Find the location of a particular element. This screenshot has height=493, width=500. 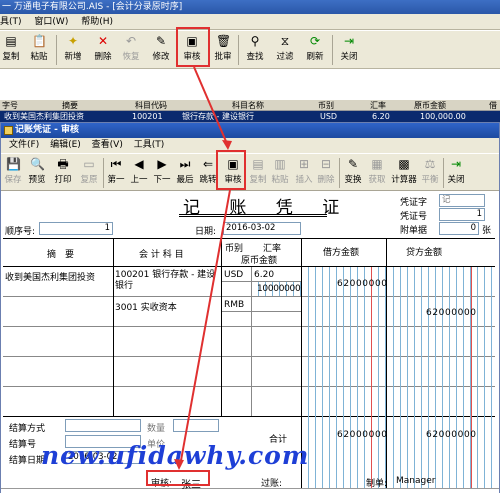

annotation-arrows is located at coordinates (203, 268).